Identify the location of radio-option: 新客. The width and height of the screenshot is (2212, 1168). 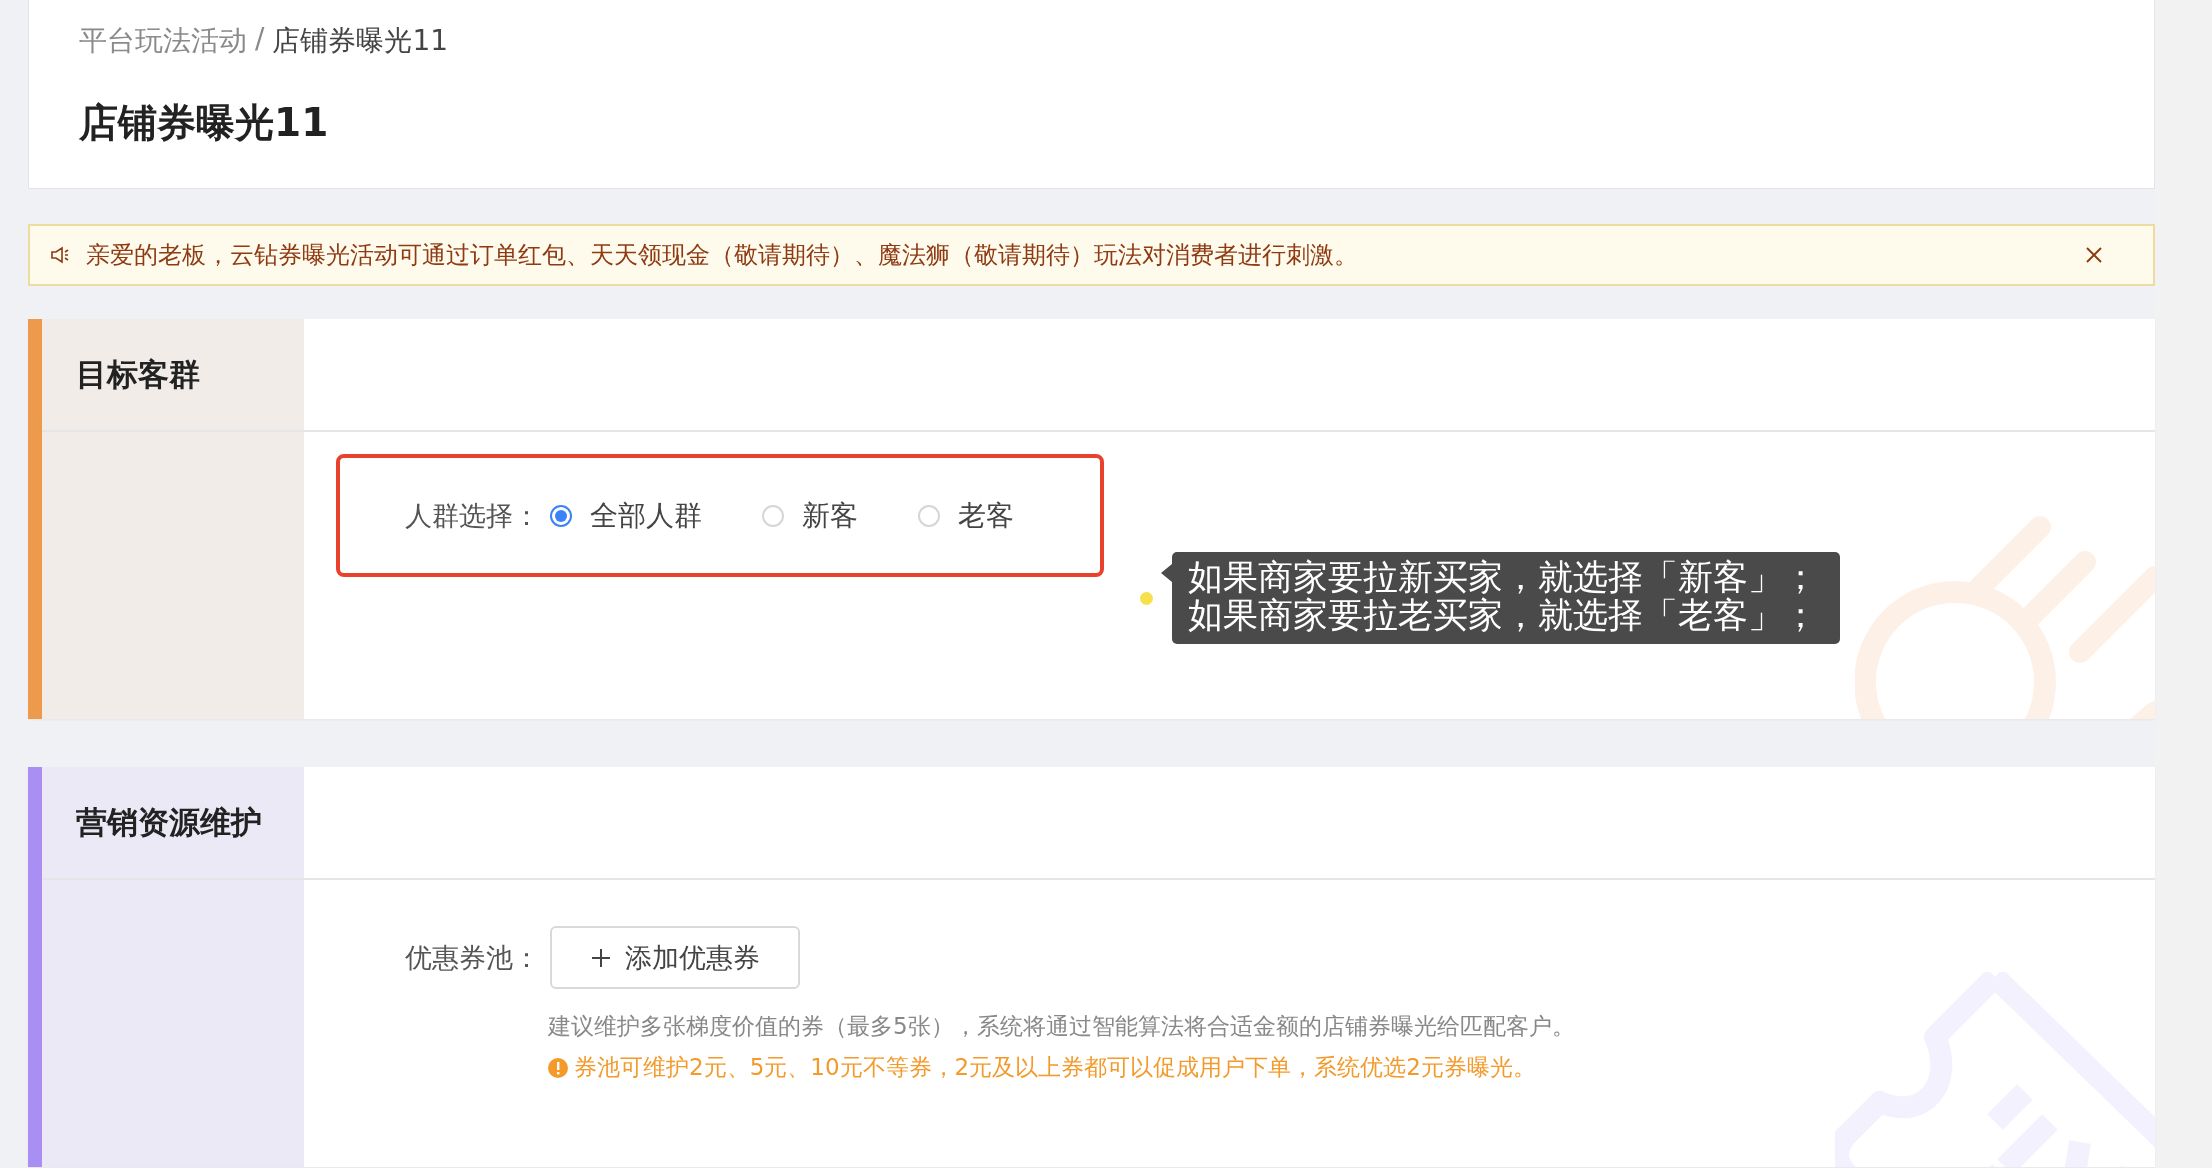
(810, 515).